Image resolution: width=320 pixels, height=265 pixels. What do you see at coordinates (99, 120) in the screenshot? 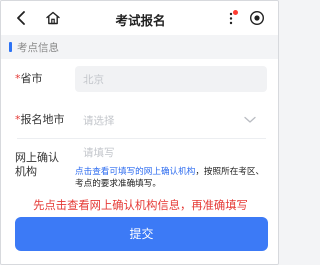
I see `city-select: 请选择` at bounding box center [99, 120].